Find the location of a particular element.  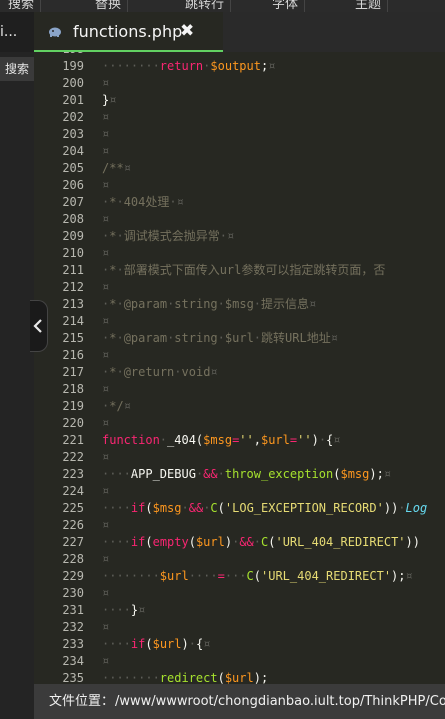

code-line: ····APP_DEBUG·&&·throw_exception($msg);¤ is located at coordinates (246, 474).